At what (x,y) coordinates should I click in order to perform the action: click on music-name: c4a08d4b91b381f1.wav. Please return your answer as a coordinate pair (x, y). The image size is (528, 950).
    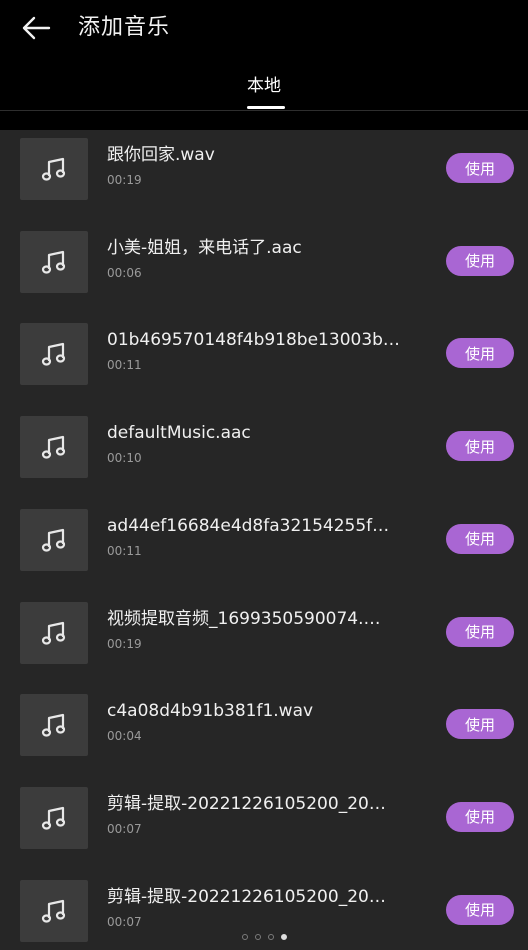
    Looking at the image, I should click on (210, 711).